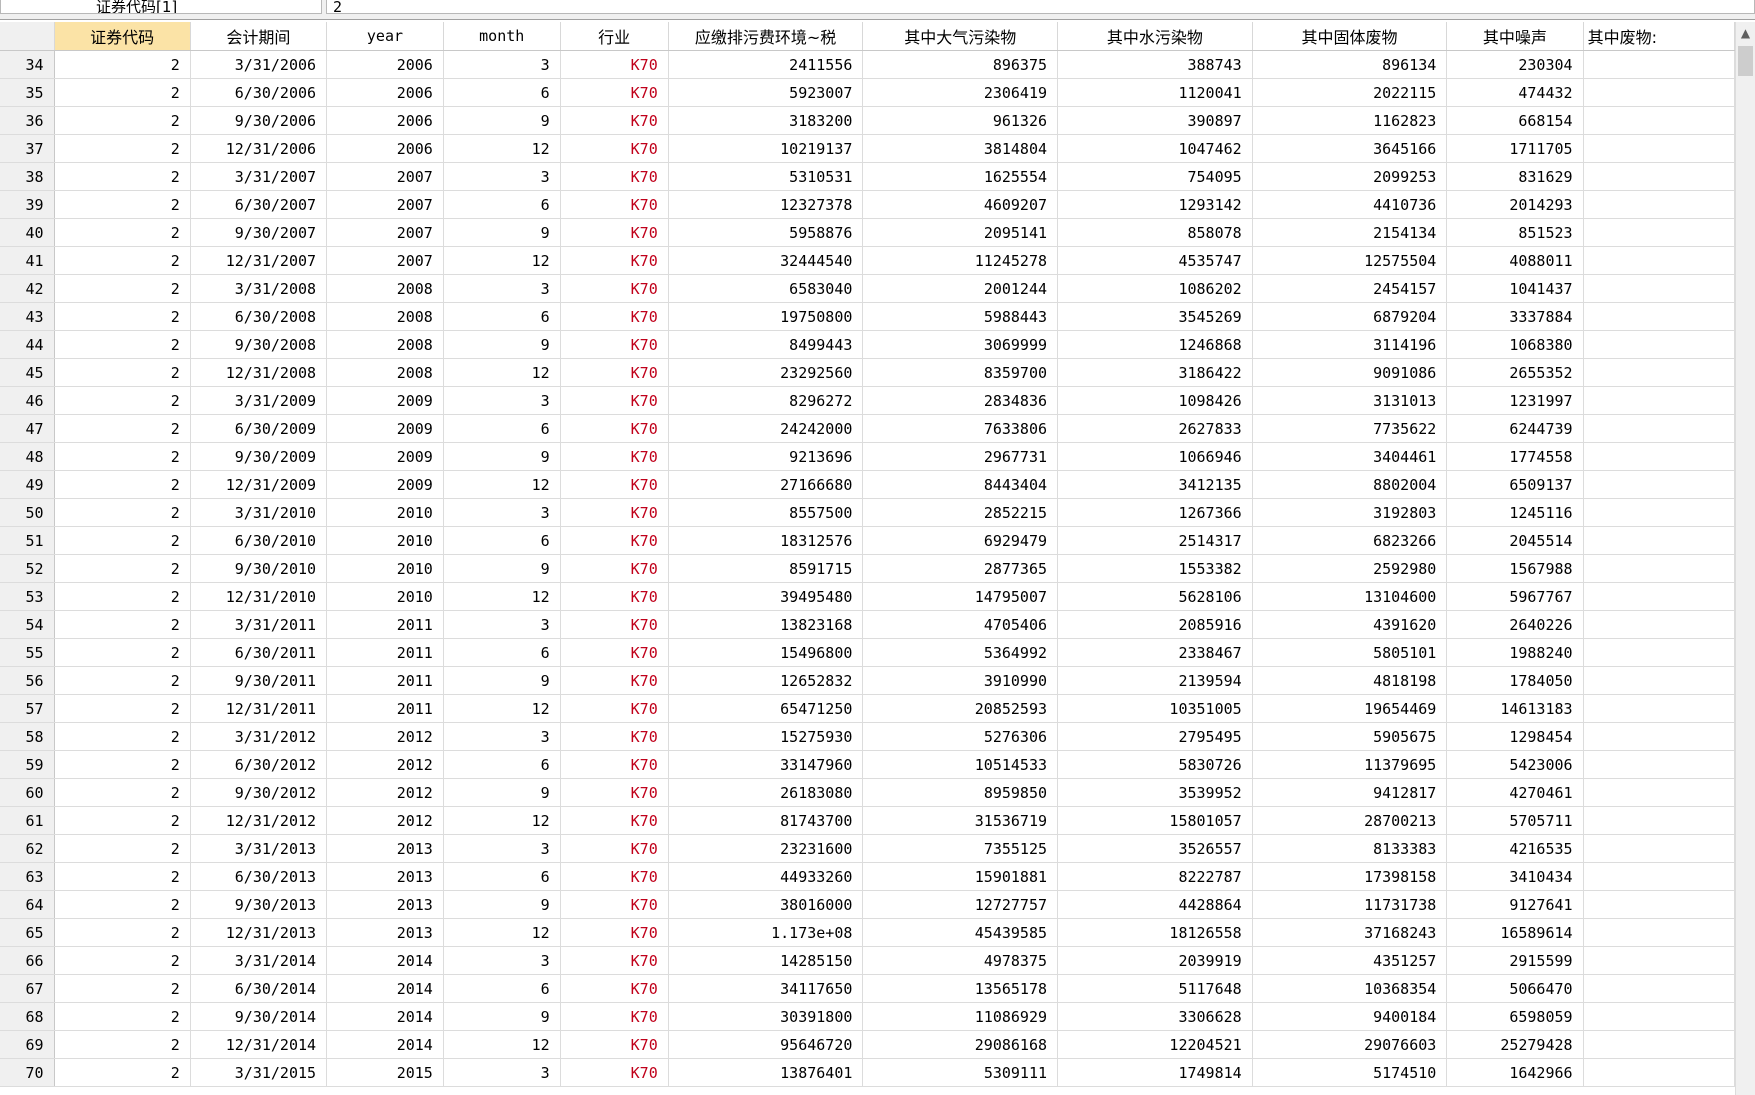 The height and width of the screenshot is (1095, 1755). Describe the element at coordinates (960, 204) in the screenshot. I see `cell-air-pollutants: 4609207` at that location.